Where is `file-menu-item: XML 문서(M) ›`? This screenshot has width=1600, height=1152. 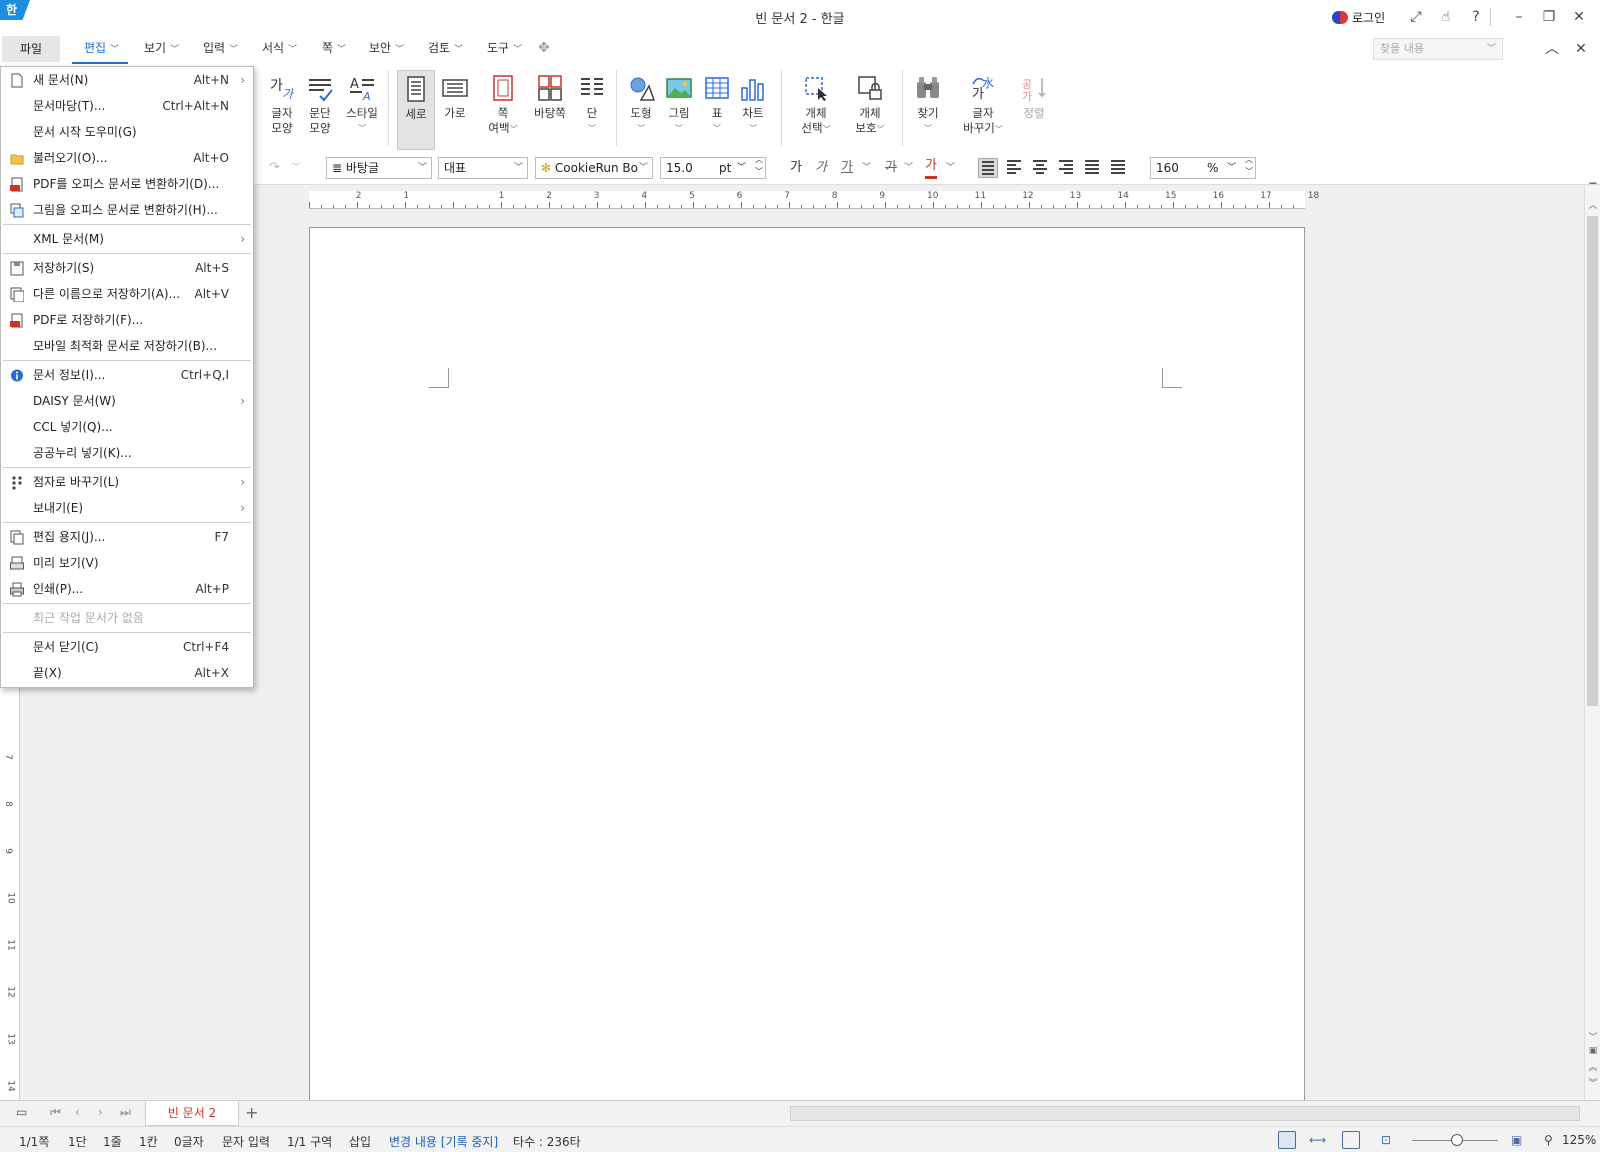 file-menu-item: XML 문서(M) › is located at coordinates (127, 239).